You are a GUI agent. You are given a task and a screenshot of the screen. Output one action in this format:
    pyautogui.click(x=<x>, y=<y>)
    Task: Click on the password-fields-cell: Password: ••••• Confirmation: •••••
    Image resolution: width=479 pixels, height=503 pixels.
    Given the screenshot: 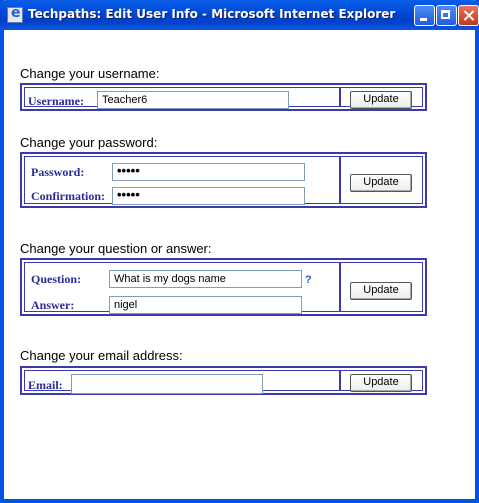 What is the action you would take?
    pyautogui.click(x=182, y=180)
    